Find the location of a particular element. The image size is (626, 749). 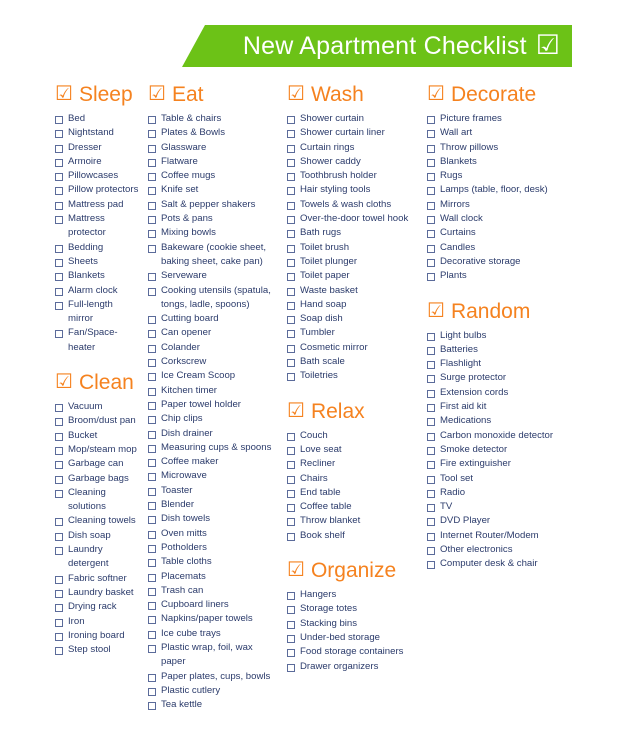

list-item: Fan/Space-heater is located at coordinates (97, 340).